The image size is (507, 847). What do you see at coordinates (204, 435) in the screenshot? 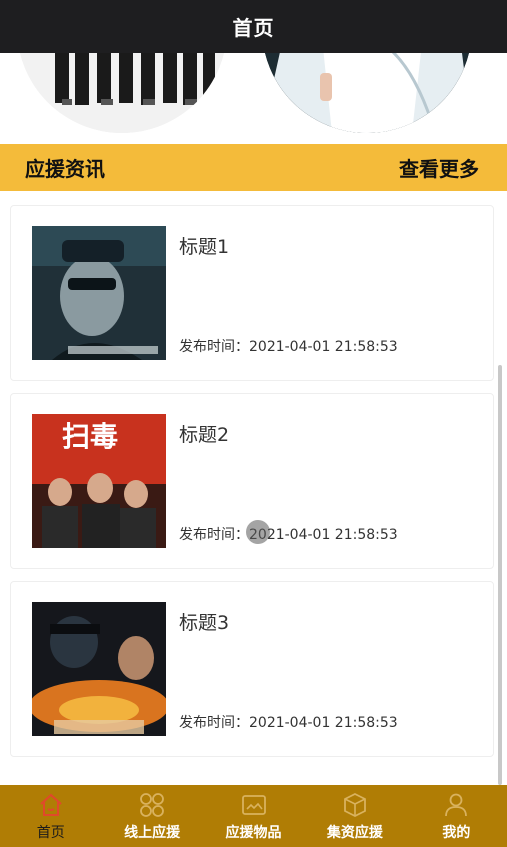
I see `news-title: 标题2` at bounding box center [204, 435].